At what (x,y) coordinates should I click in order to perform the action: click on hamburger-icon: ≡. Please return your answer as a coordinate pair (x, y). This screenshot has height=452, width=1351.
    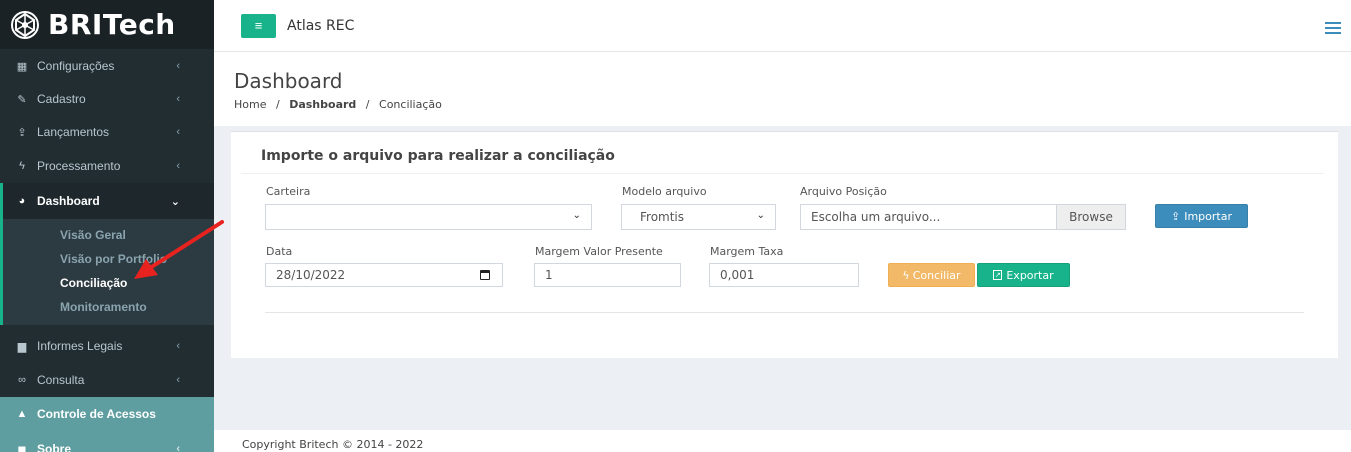
    Looking at the image, I should click on (258, 25).